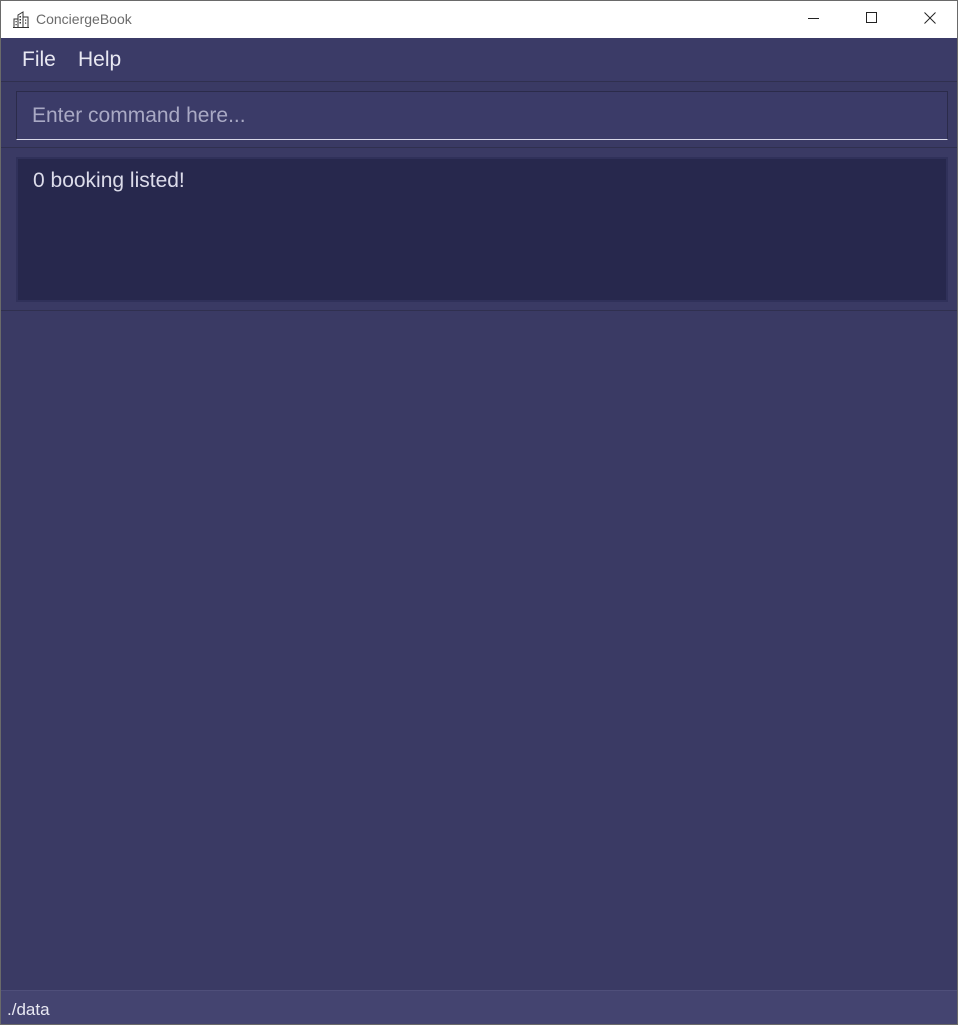 The width and height of the screenshot is (958, 1025). I want to click on command-area, so click(479, 115).